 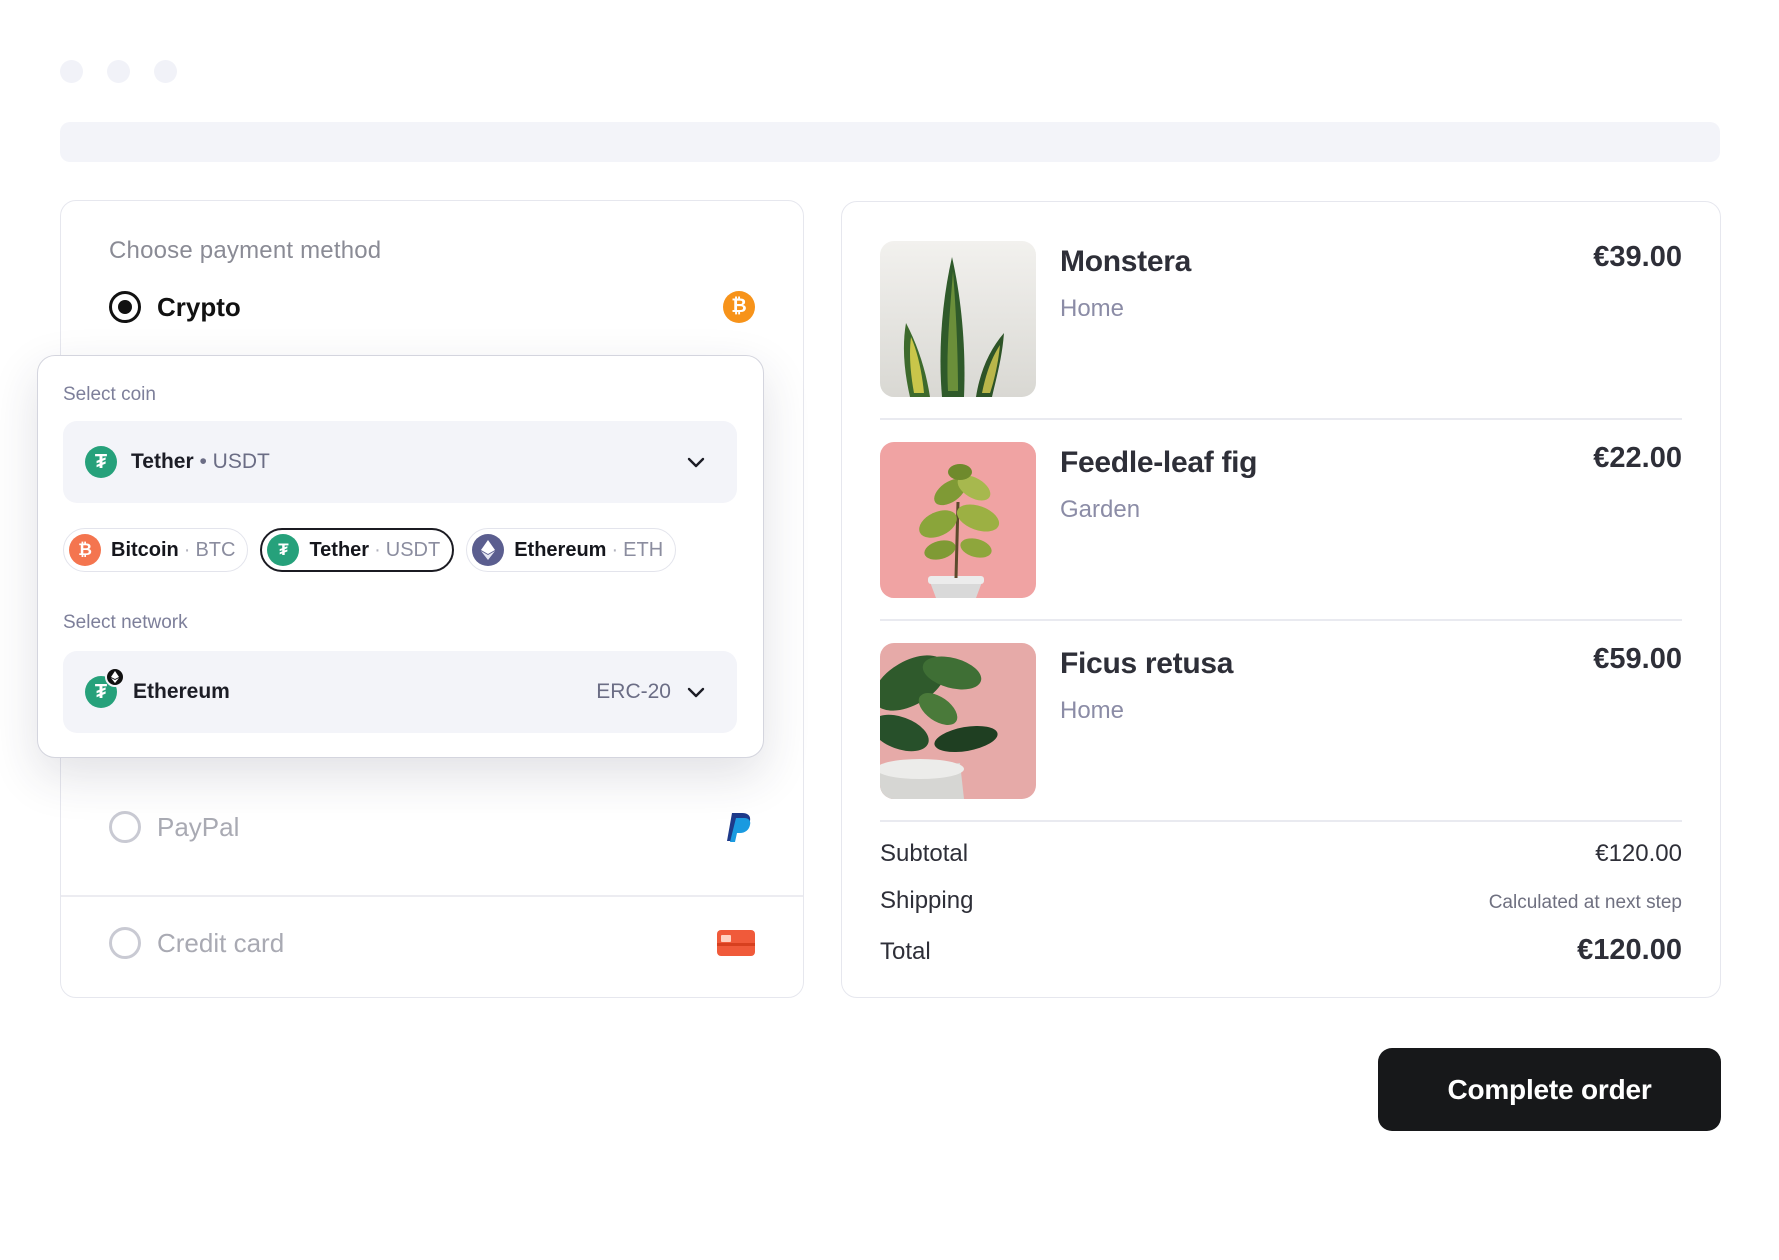 I want to click on credit-card-label: Credit card, so click(x=221, y=942).